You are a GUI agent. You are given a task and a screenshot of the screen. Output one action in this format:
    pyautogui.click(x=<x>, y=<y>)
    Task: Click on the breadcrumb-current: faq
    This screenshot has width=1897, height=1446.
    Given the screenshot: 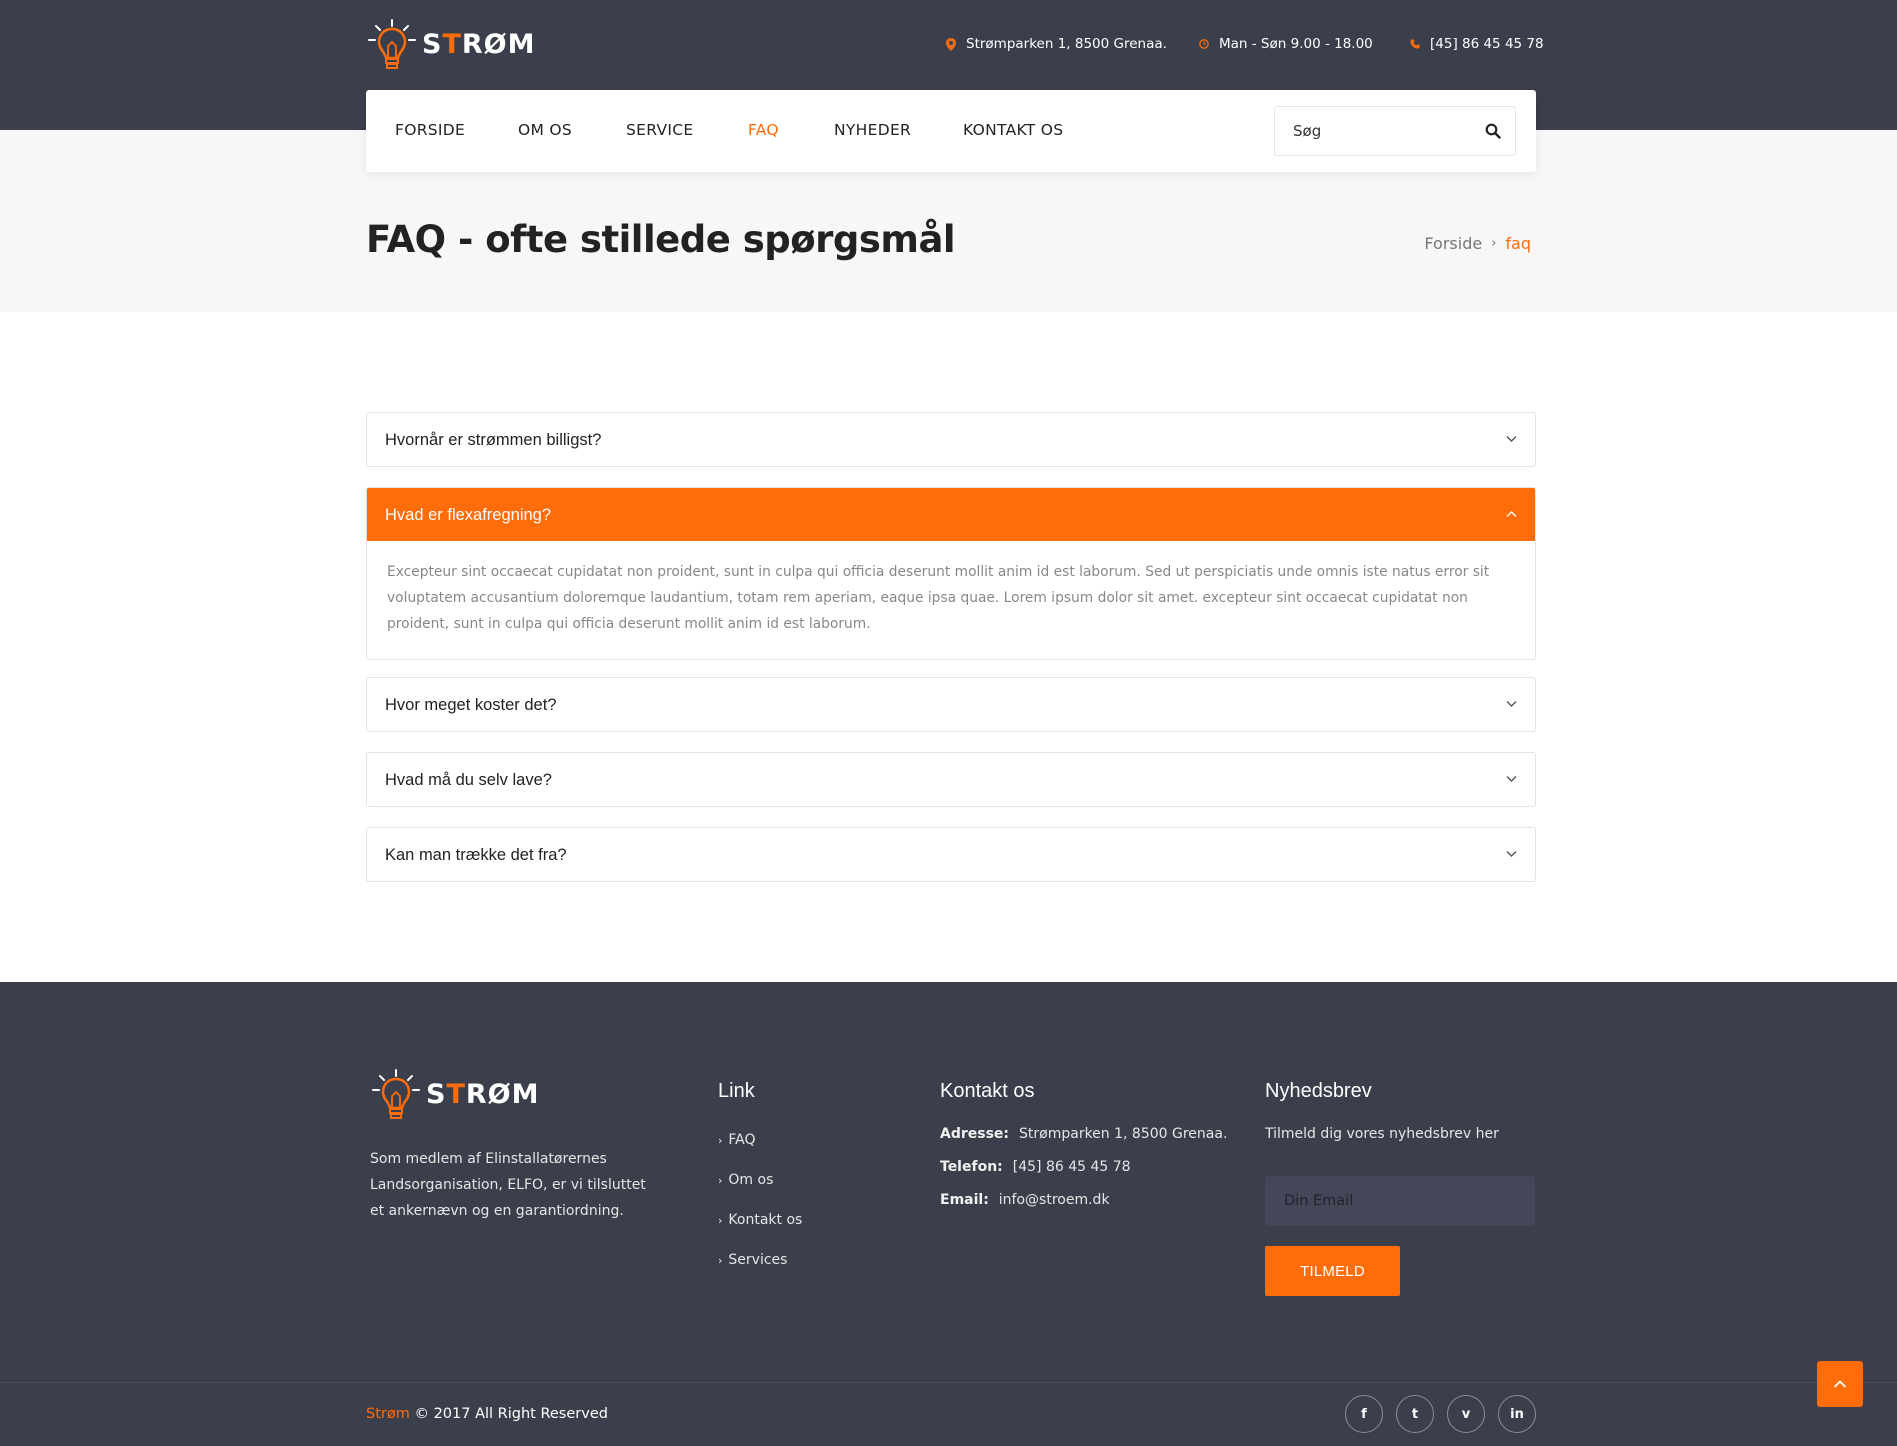 What is the action you would take?
    pyautogui.click(x=1518, y=243)
    